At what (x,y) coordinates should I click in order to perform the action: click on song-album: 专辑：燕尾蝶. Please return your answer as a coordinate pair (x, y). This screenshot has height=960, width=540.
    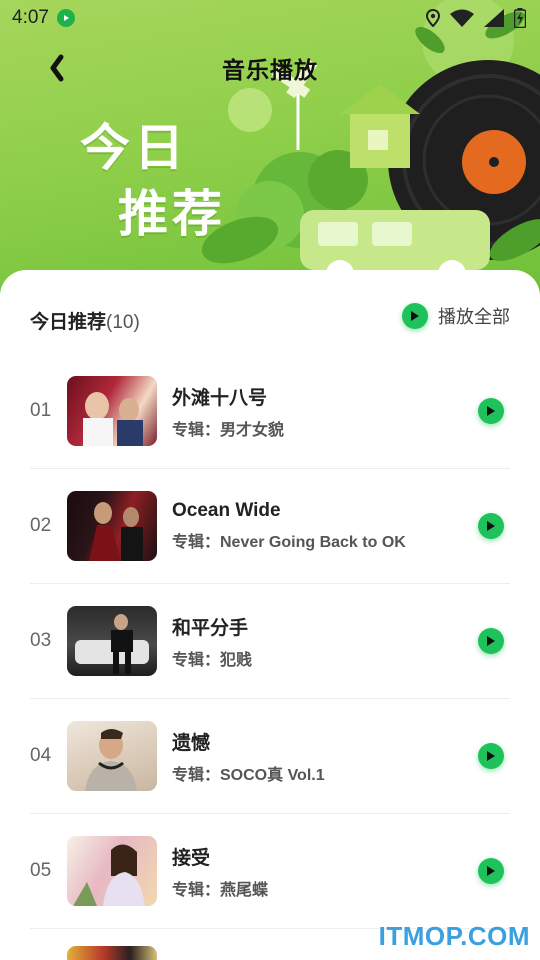
    Looking at the image, I should click on (220, 890).